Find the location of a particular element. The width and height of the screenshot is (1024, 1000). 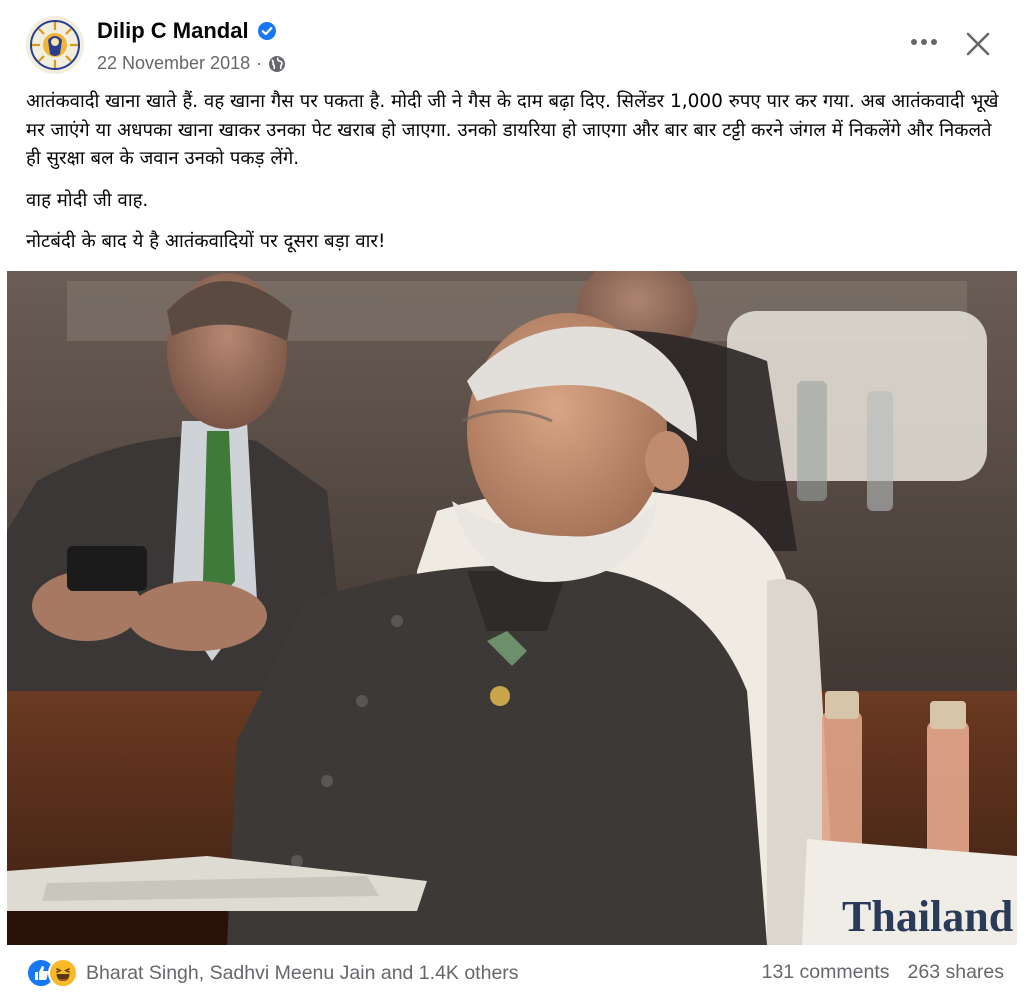

post-timestamp: 22 November 2018 is located at coordinates (173, 63).